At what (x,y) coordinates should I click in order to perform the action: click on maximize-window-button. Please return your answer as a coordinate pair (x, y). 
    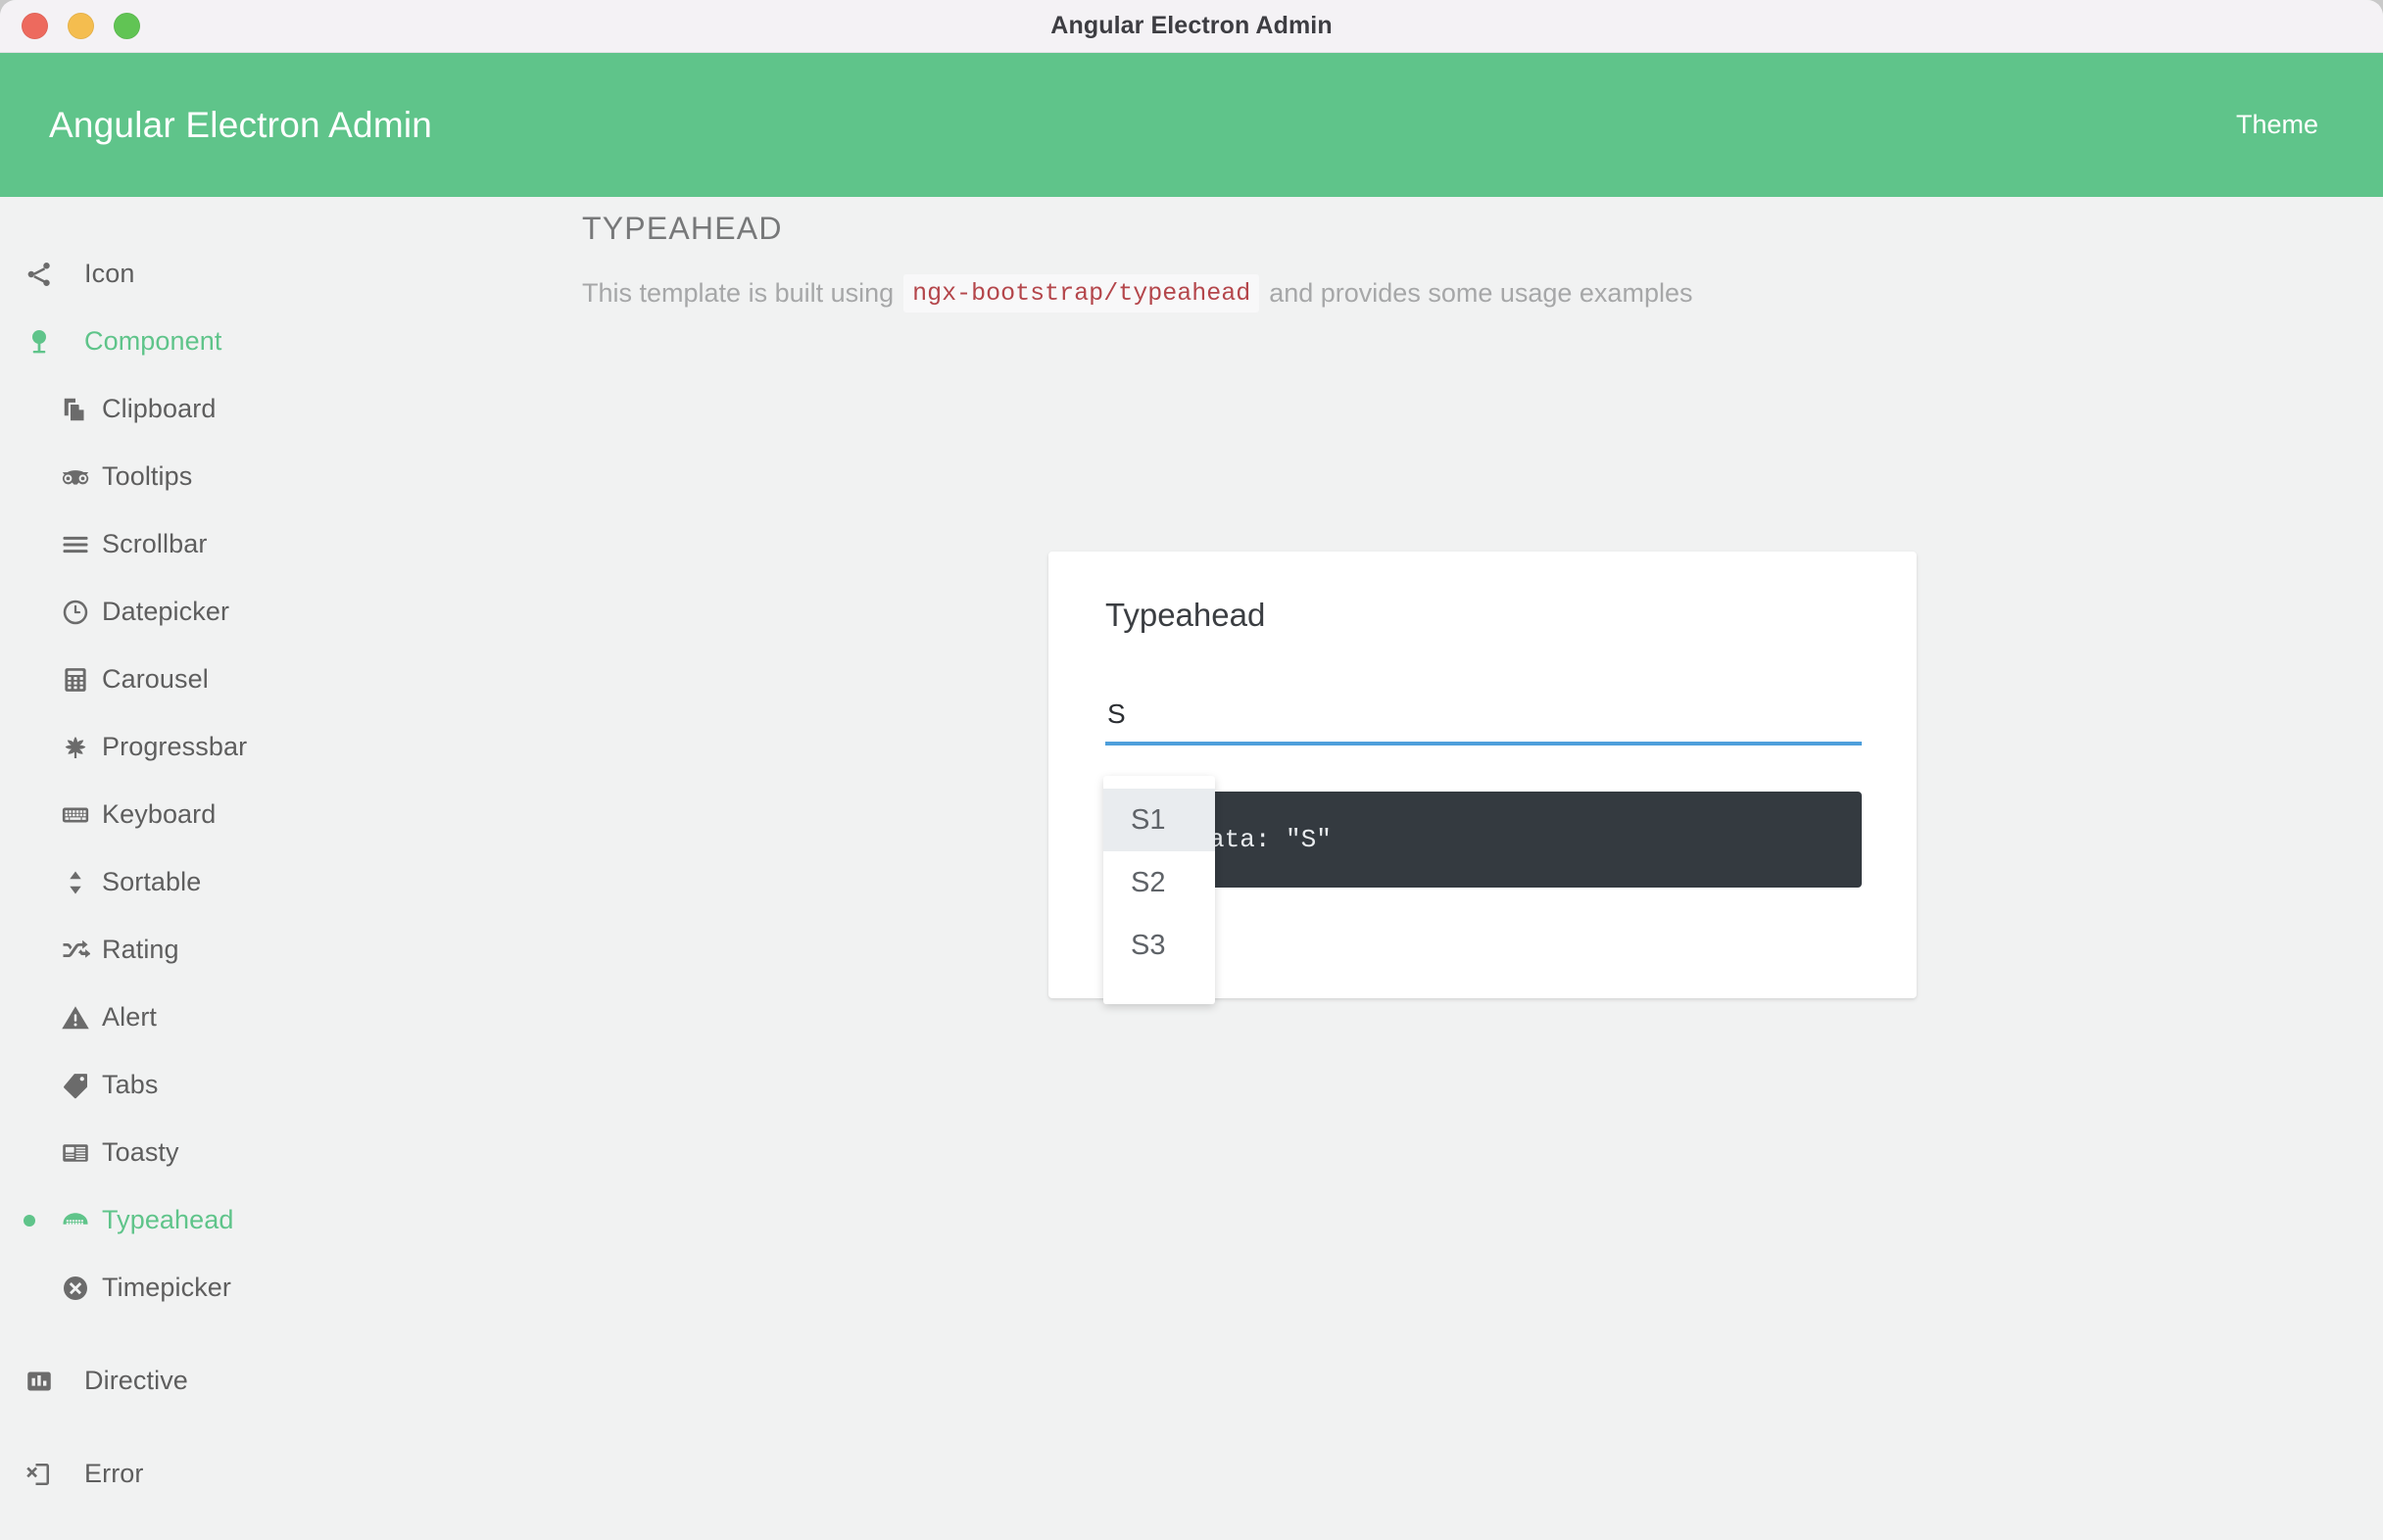
    Looking at the image, I should click on (127, 26).